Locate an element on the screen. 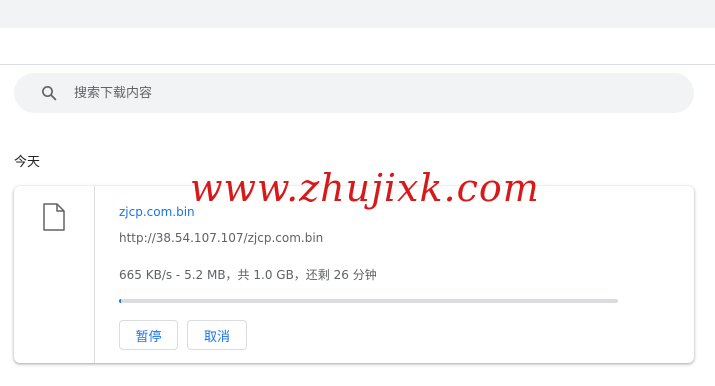 This screenshot has width=715, height=386. top-toolbar-strip is located at coordinates (357, 14).